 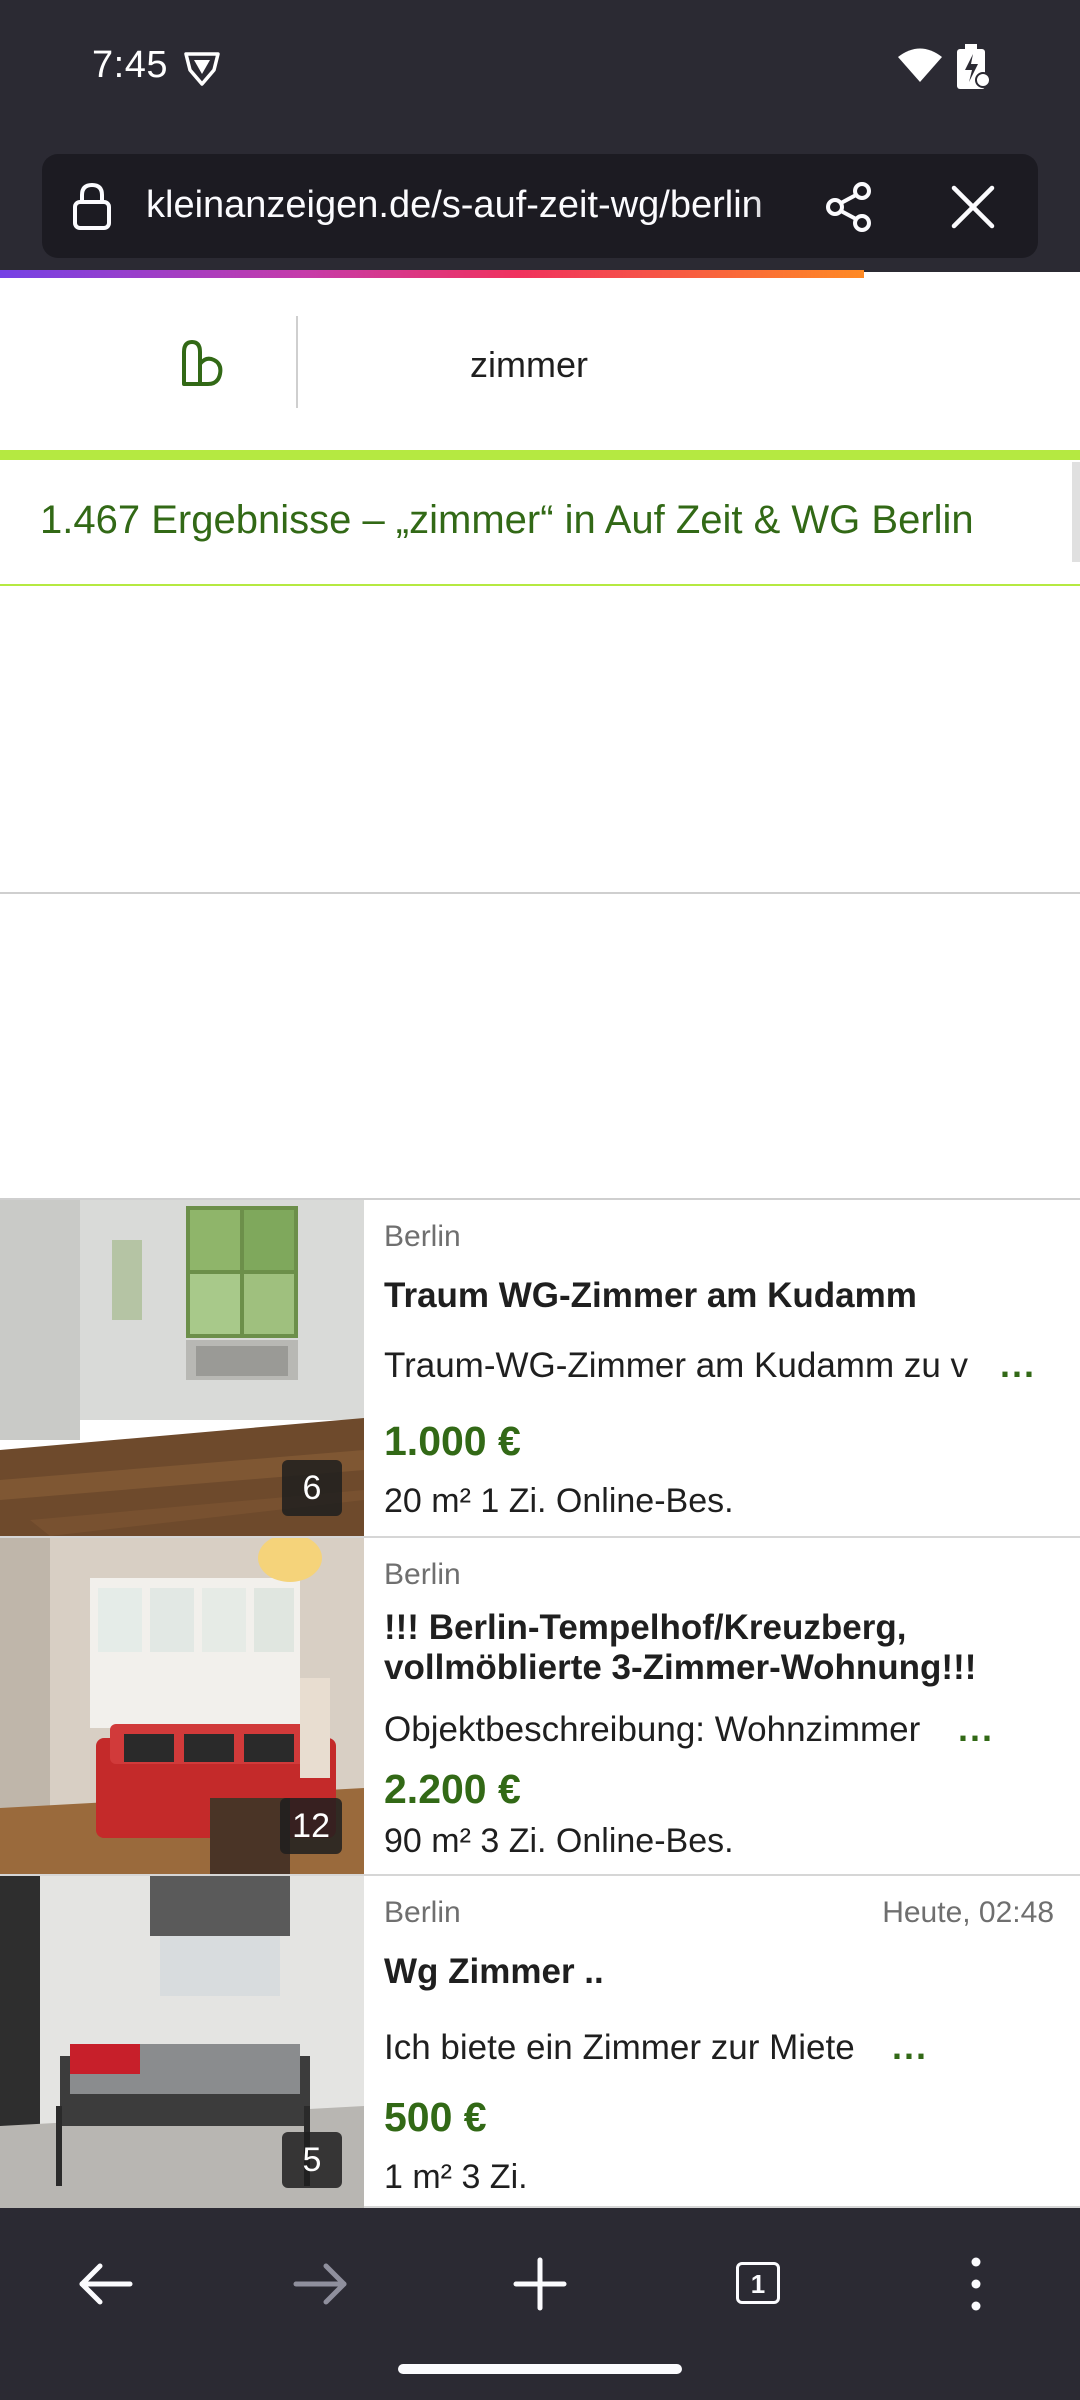 I want to click on status-bar: 7:45, so click(x=540, y=69).